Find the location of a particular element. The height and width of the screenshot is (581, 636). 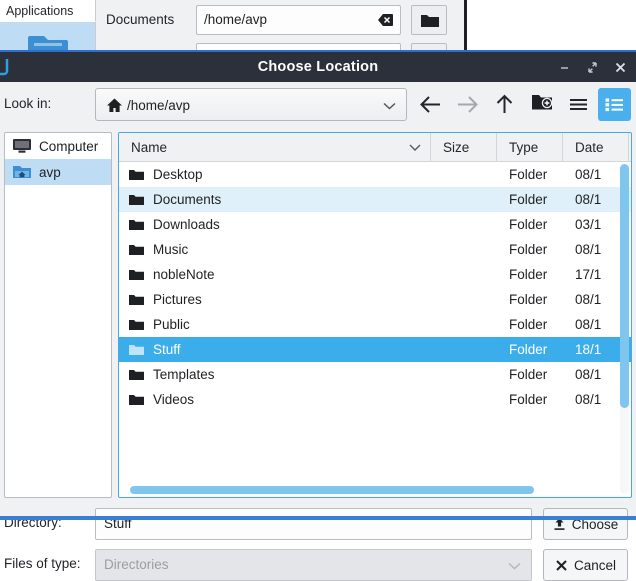

file-type-row: Files of type: Directories Cancel is located at coordinates (318, 565).